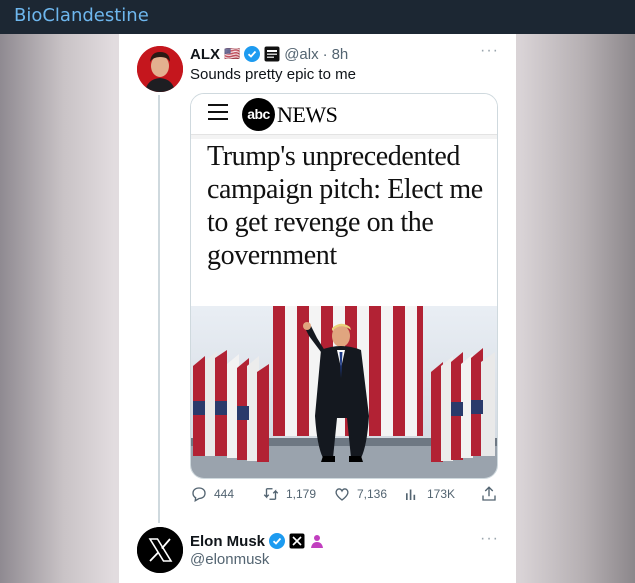 This screenshot has height=583, width=635. Describe the element at coordinates (271, 494) in the screenshot. I see `retweet-icon` at that location.